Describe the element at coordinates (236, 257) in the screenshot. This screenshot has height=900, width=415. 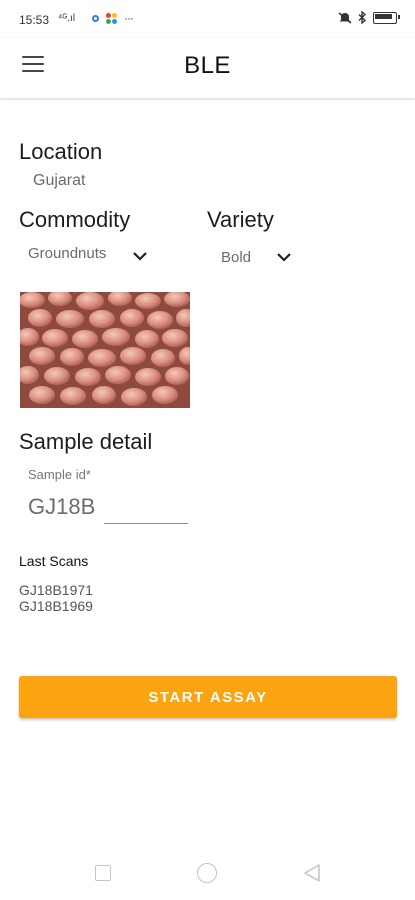
I see `variety-selected-value: Bold` at that location.